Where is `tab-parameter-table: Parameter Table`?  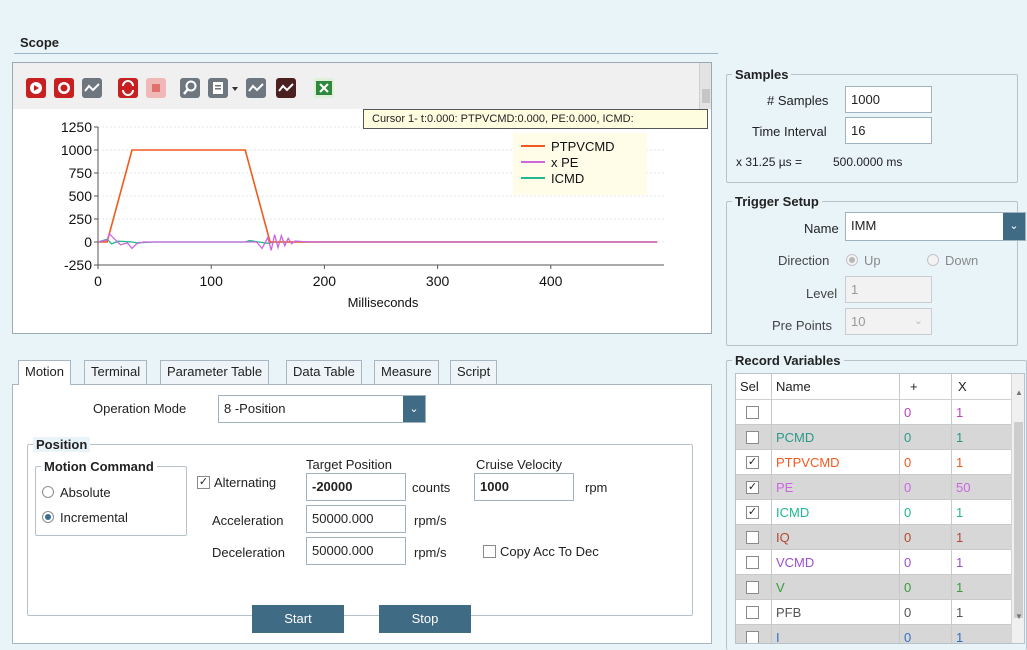 tab-parameter-table: Parameter Table is located at coordinates (215, 372).